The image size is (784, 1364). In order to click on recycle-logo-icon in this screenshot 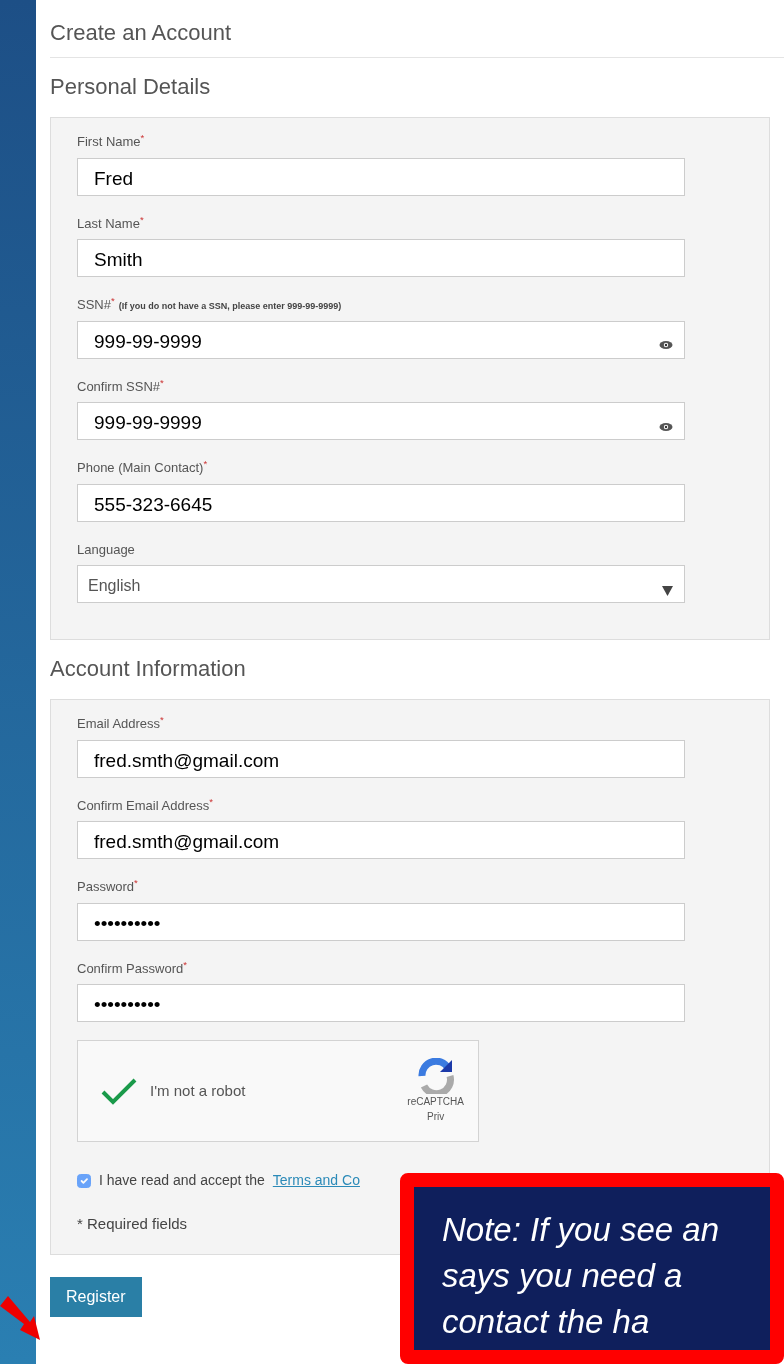, I will do `click(435, 1076)`.